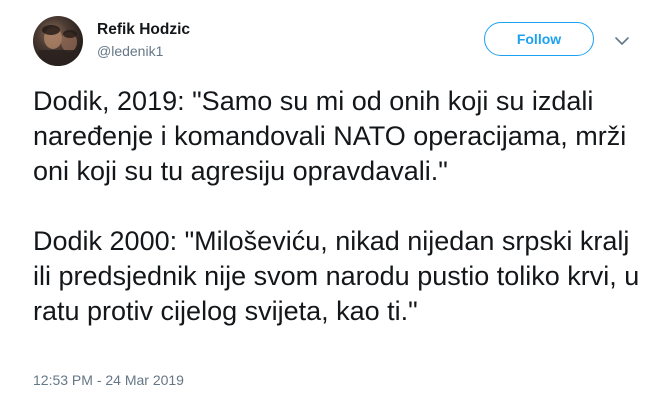  Describe the element at coordinates (59, 45) in the screenshot. I see `avatar-image` at that location.